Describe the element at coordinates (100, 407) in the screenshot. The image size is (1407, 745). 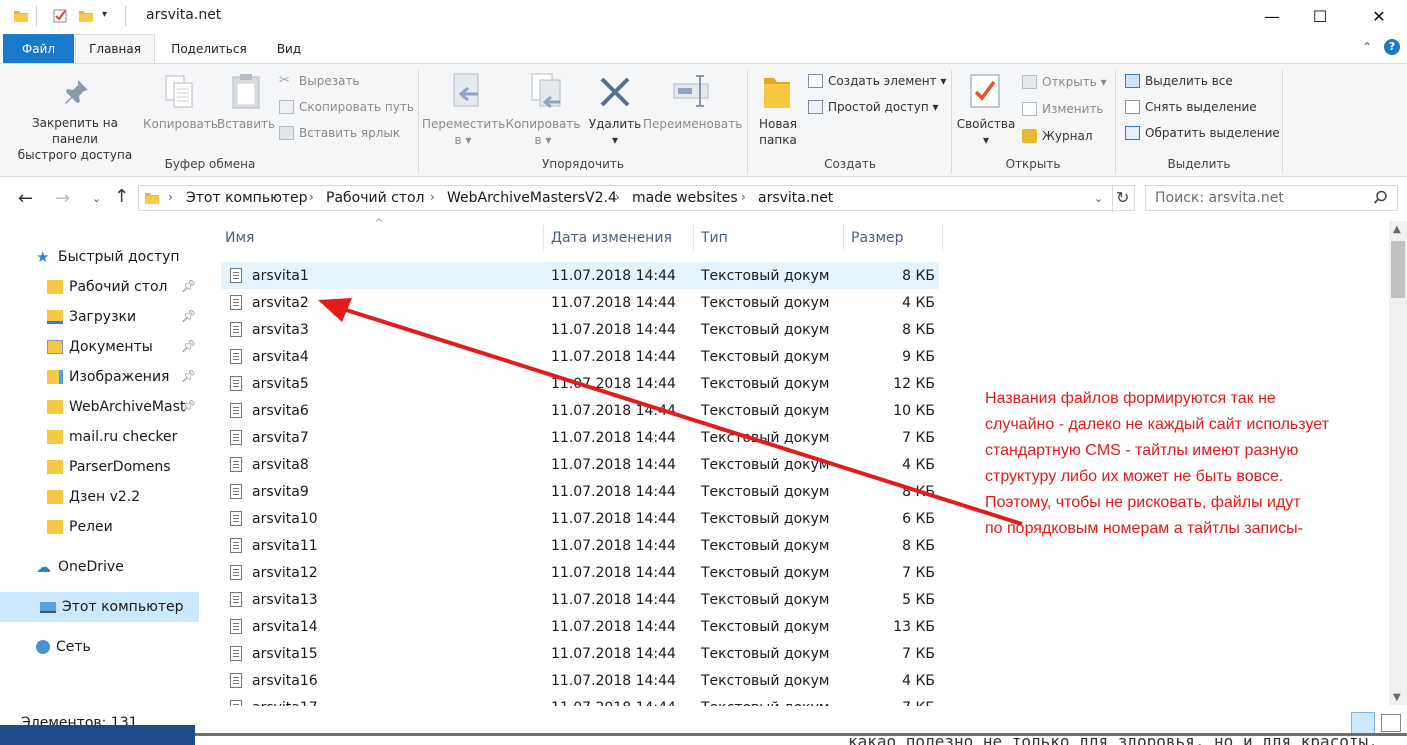
I see `nav-item-webarchive: WebArchiveMast` at that location.